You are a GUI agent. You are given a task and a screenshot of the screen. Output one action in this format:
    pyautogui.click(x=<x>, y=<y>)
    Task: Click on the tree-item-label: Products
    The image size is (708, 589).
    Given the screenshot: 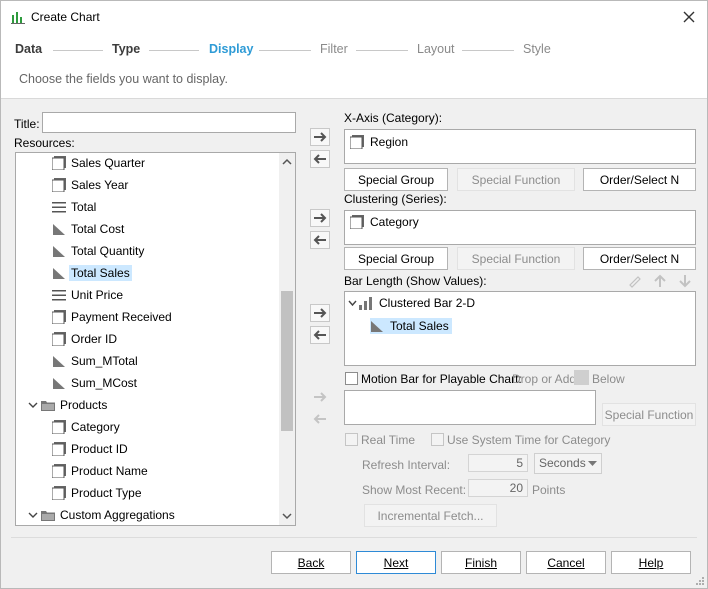 What is the action you would take?
    pyautogui.click(x=84, y=405)
    